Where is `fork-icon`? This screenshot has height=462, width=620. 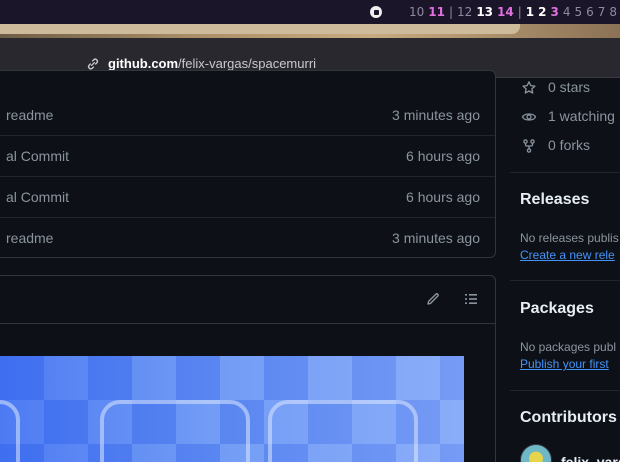
fork-icon is located at coordinates (529, 146).